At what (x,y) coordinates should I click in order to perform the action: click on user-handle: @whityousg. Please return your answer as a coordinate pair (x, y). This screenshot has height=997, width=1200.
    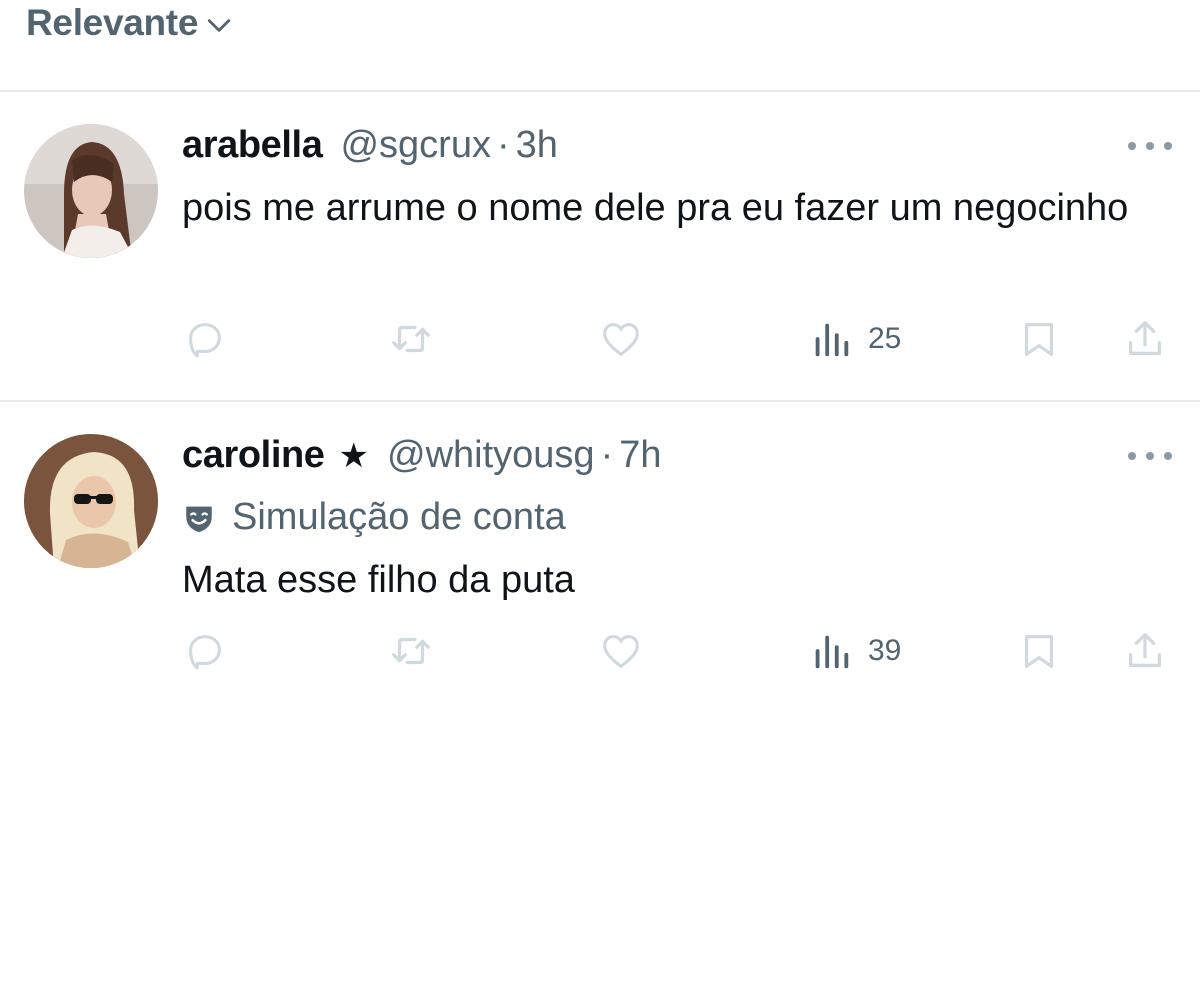
    Looking at the image, I should click on (491, 455).